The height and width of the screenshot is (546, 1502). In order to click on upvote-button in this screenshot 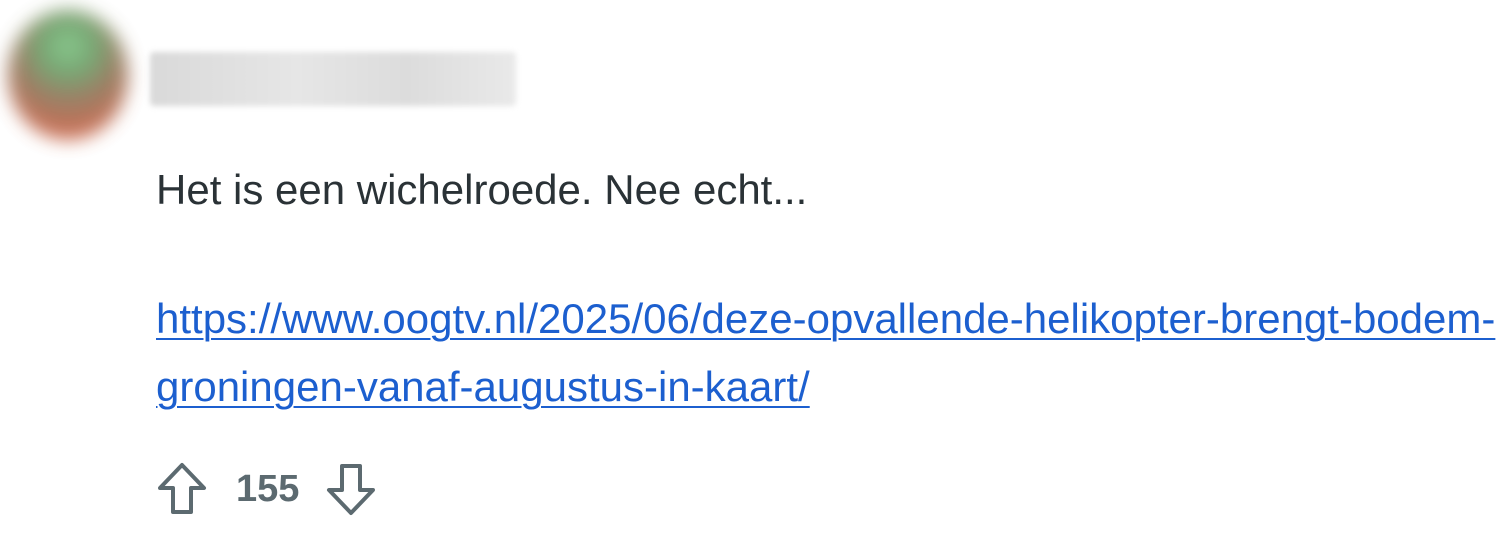, I will do `click(182, 489)`.